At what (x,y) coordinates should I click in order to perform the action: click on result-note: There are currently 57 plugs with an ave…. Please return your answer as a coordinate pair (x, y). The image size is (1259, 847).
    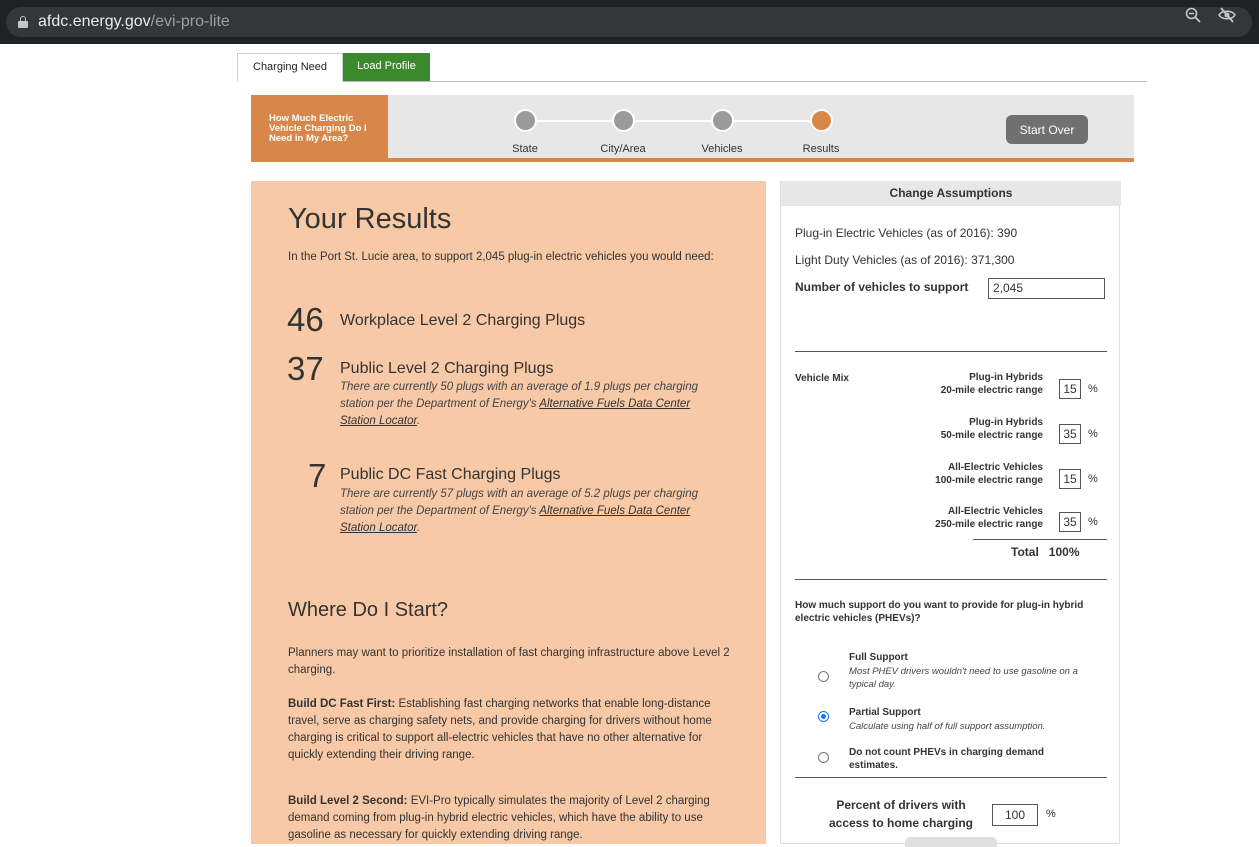
    Looking at the image, I should click on (525, 511).